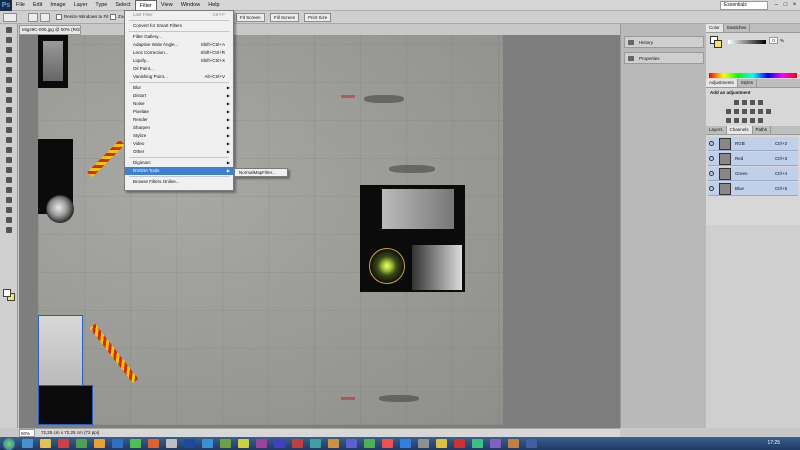 This screenshot has width=800, height=450. Describe the element at coordinates (179, 136) in the screenshot. I see `filter-menu-item-stylize: Stylize ▶` at that location.